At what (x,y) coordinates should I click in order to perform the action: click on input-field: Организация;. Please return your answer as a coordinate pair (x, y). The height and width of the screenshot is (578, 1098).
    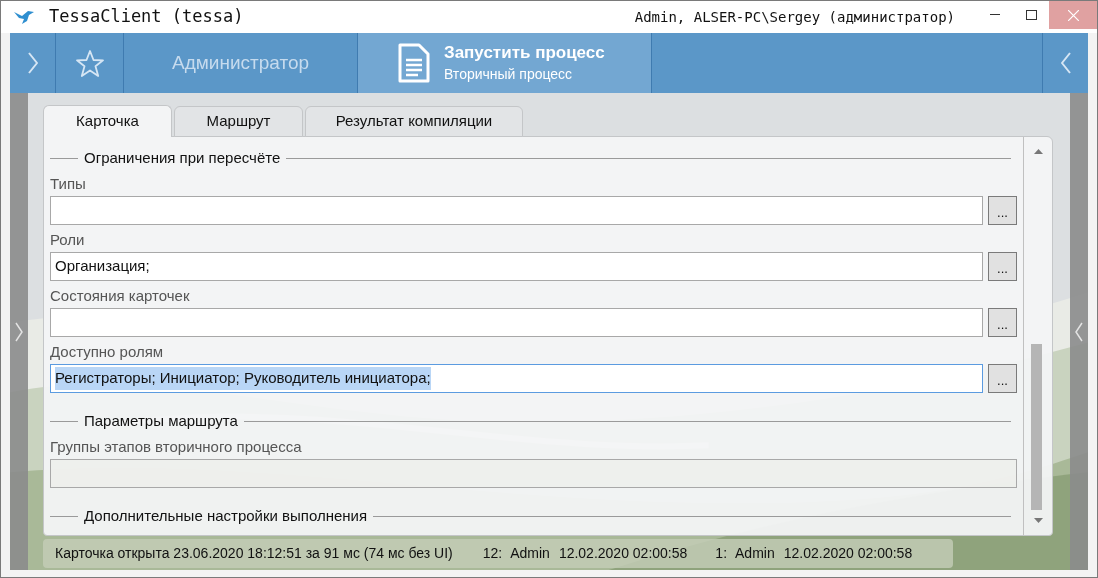
    Looking at the image, I should click on (516, 266).